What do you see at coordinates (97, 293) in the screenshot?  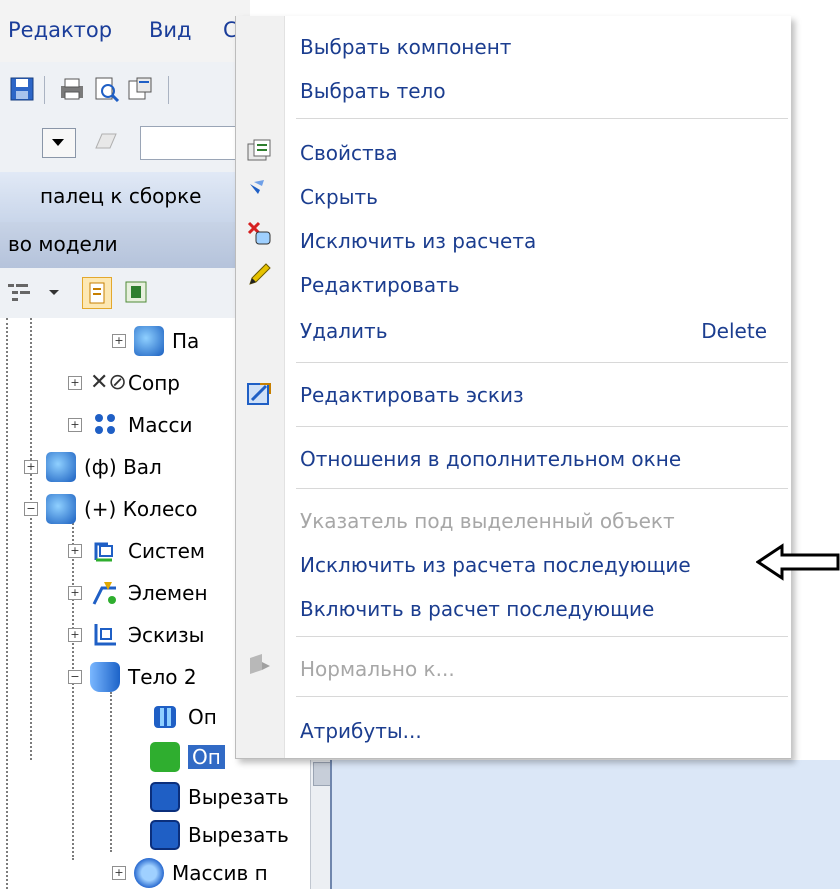 I see `tree-filter-icon` at bounding box center [97, 293].